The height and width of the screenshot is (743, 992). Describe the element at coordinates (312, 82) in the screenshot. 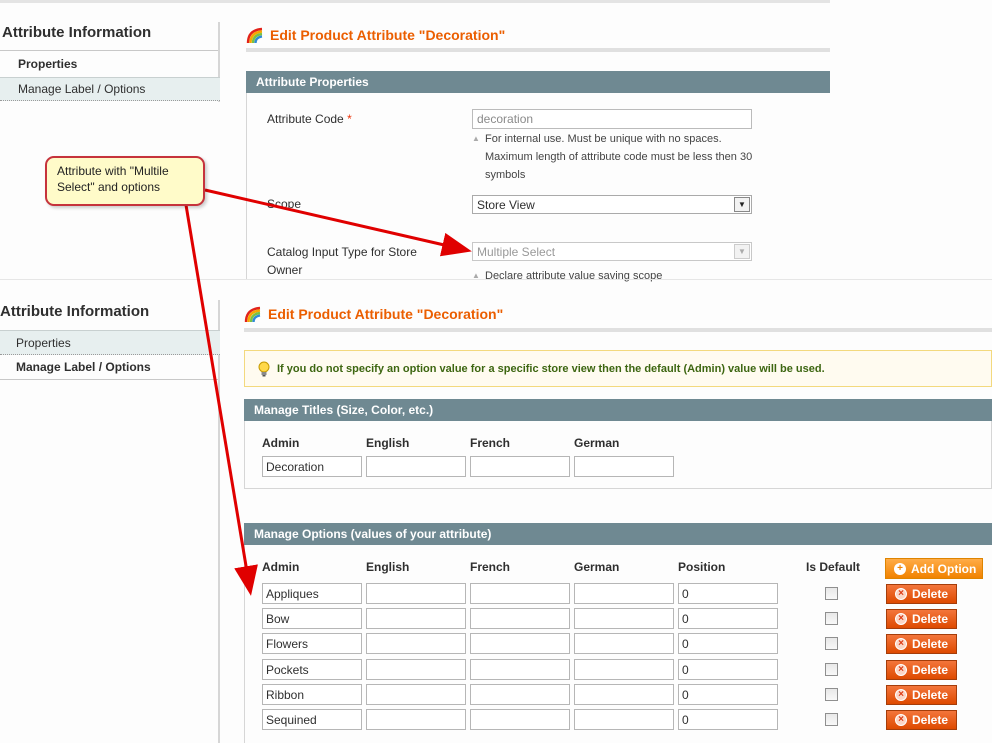

I see `section-title: Attribute Properties` at that location.